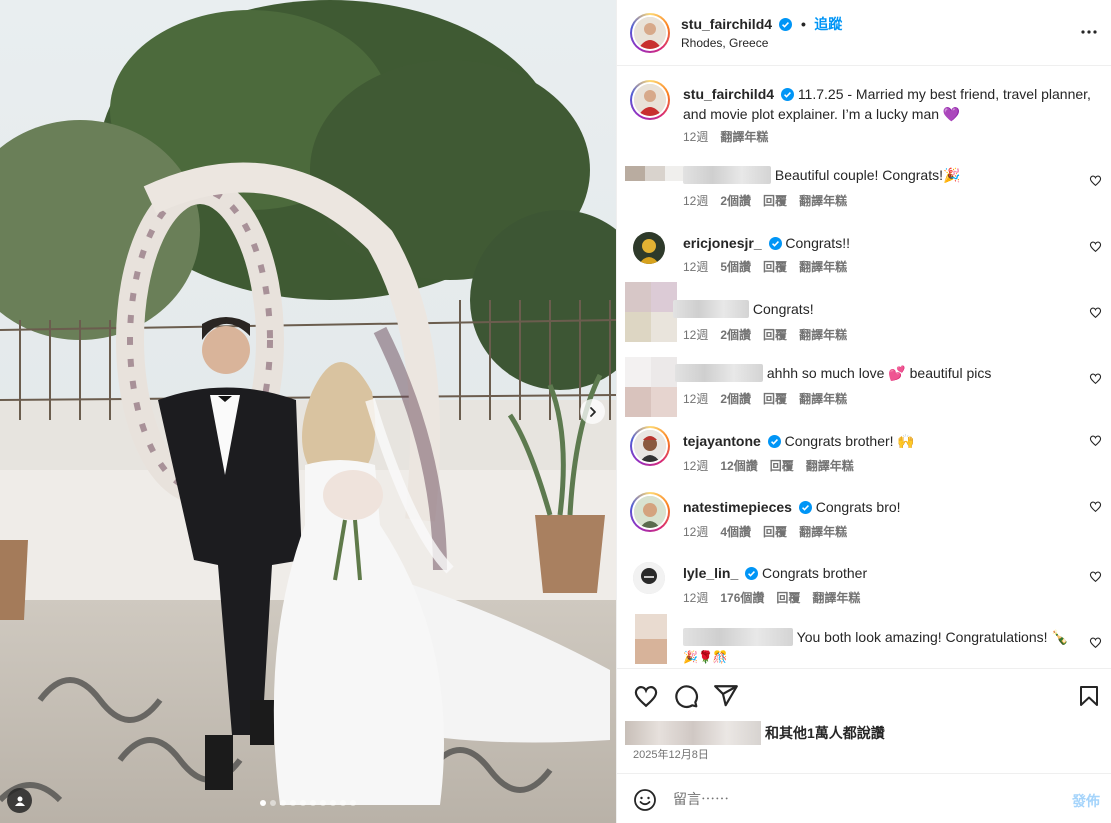 Image resolution: width=1111 pixels, height=823 pixels. Describe the element at coordinates (864, 33) in the screenshot. I see `post-header: stu_fairchild4 • 追蹤 Rhodes, Greece` at that location.